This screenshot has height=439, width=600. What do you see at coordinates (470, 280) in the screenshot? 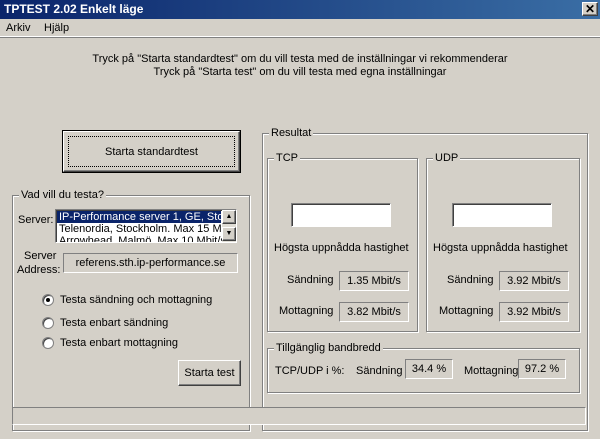
I see `udp-send-label: Sändning` at bounding box center [470, 280].